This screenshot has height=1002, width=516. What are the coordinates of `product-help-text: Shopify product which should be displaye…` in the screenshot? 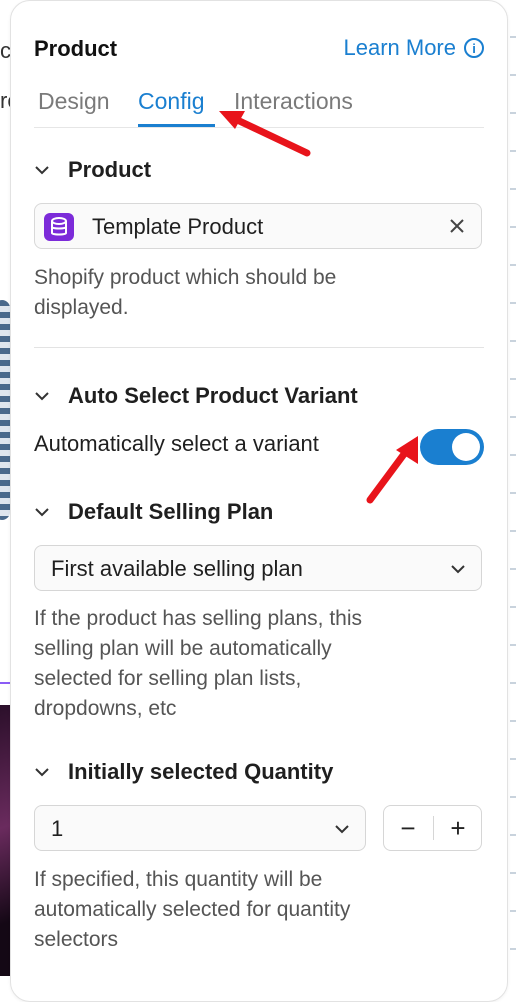 It's located at (254, 293).